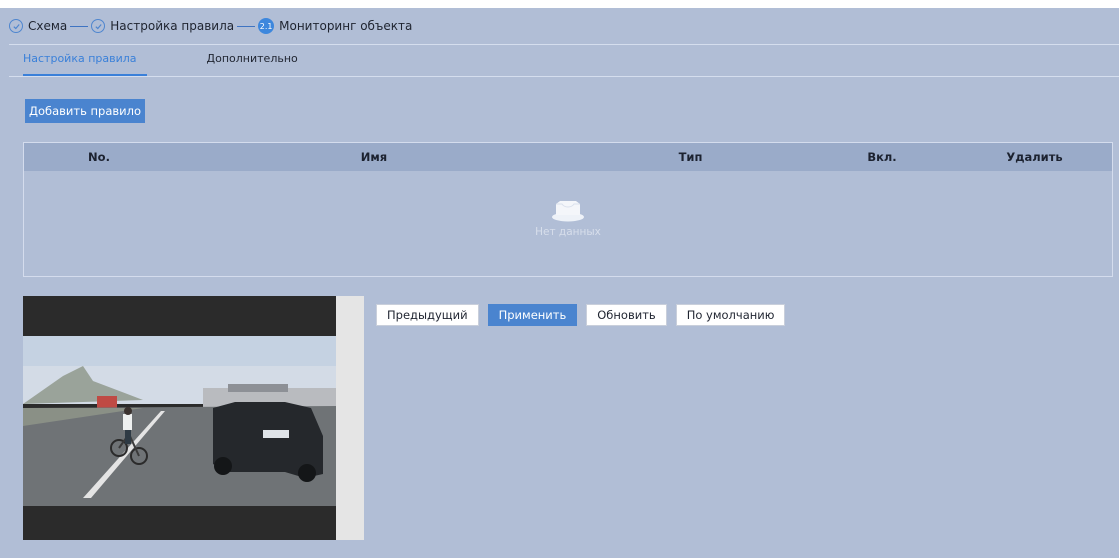  I want to click on camera-frame-image, so click(179, 418).